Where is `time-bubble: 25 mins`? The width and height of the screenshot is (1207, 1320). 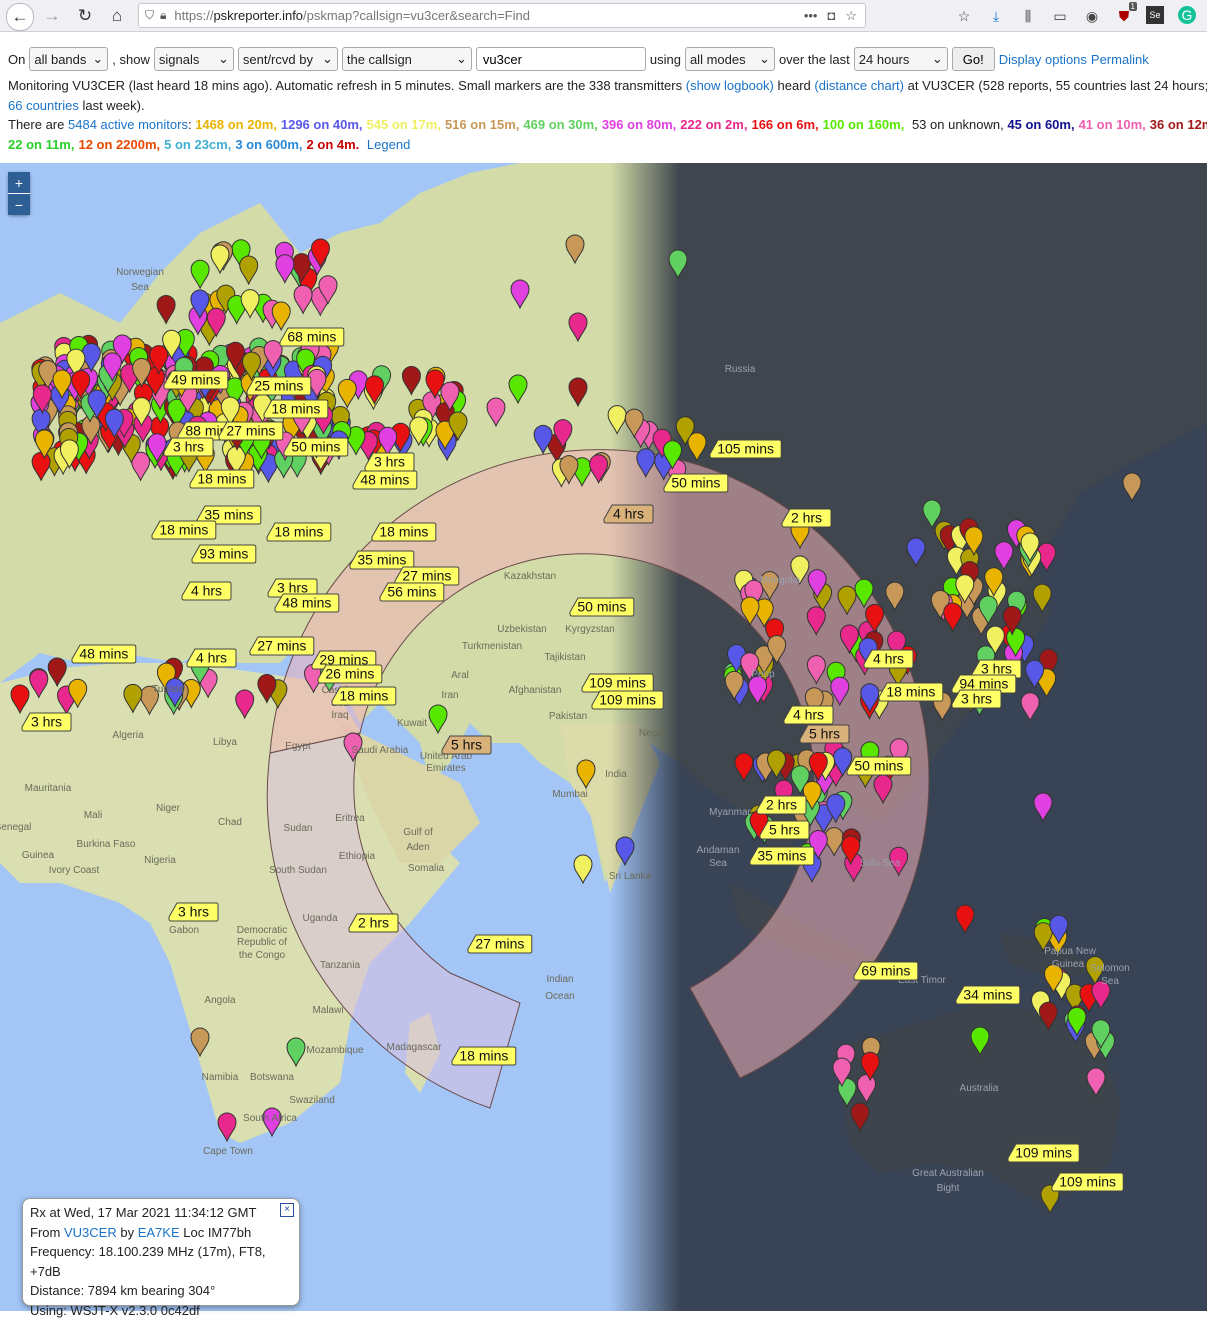 time-bubble: 25 mins is located at coordinates (279, 386).